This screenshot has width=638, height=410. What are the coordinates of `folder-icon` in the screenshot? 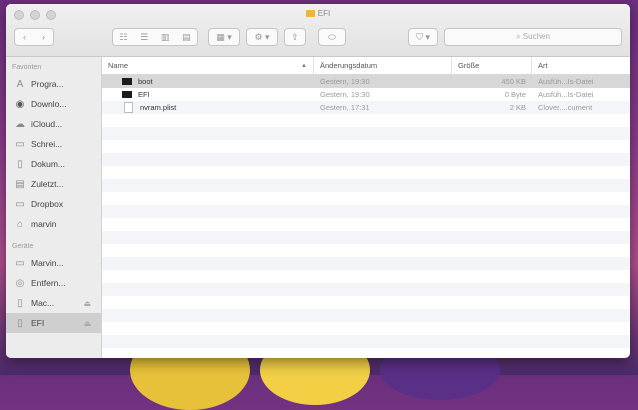 It's located at (310, 13).